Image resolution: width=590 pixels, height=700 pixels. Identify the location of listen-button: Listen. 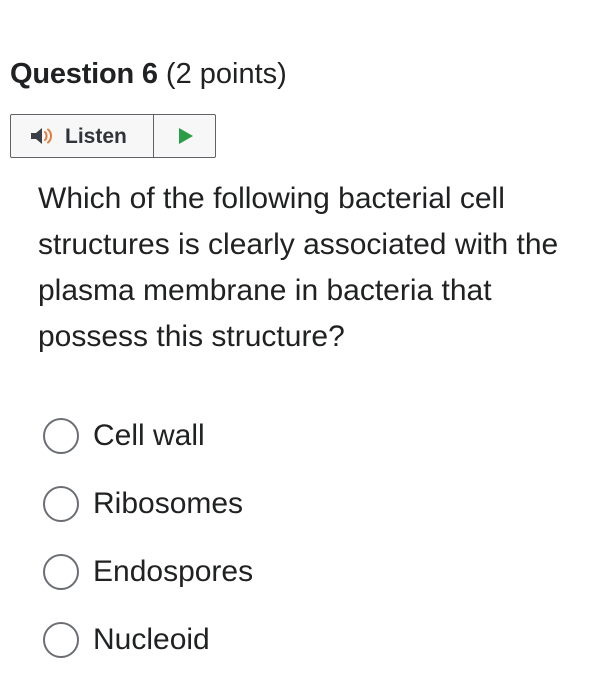
(82, 136).